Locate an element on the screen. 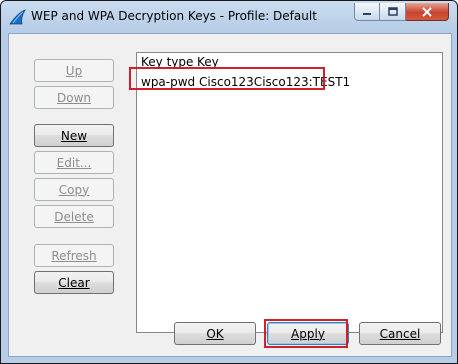  minimize-icon is located at coordinates (367, 13).